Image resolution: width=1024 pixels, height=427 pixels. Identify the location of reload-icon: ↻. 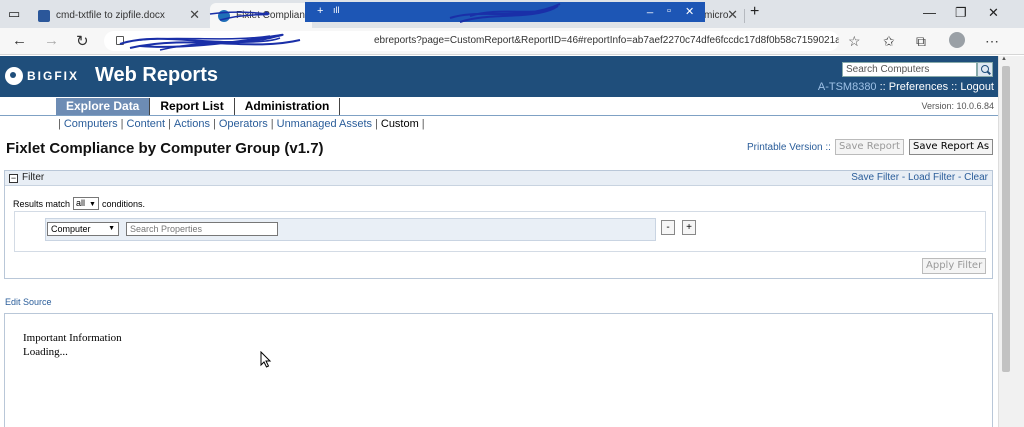
(82, 41).